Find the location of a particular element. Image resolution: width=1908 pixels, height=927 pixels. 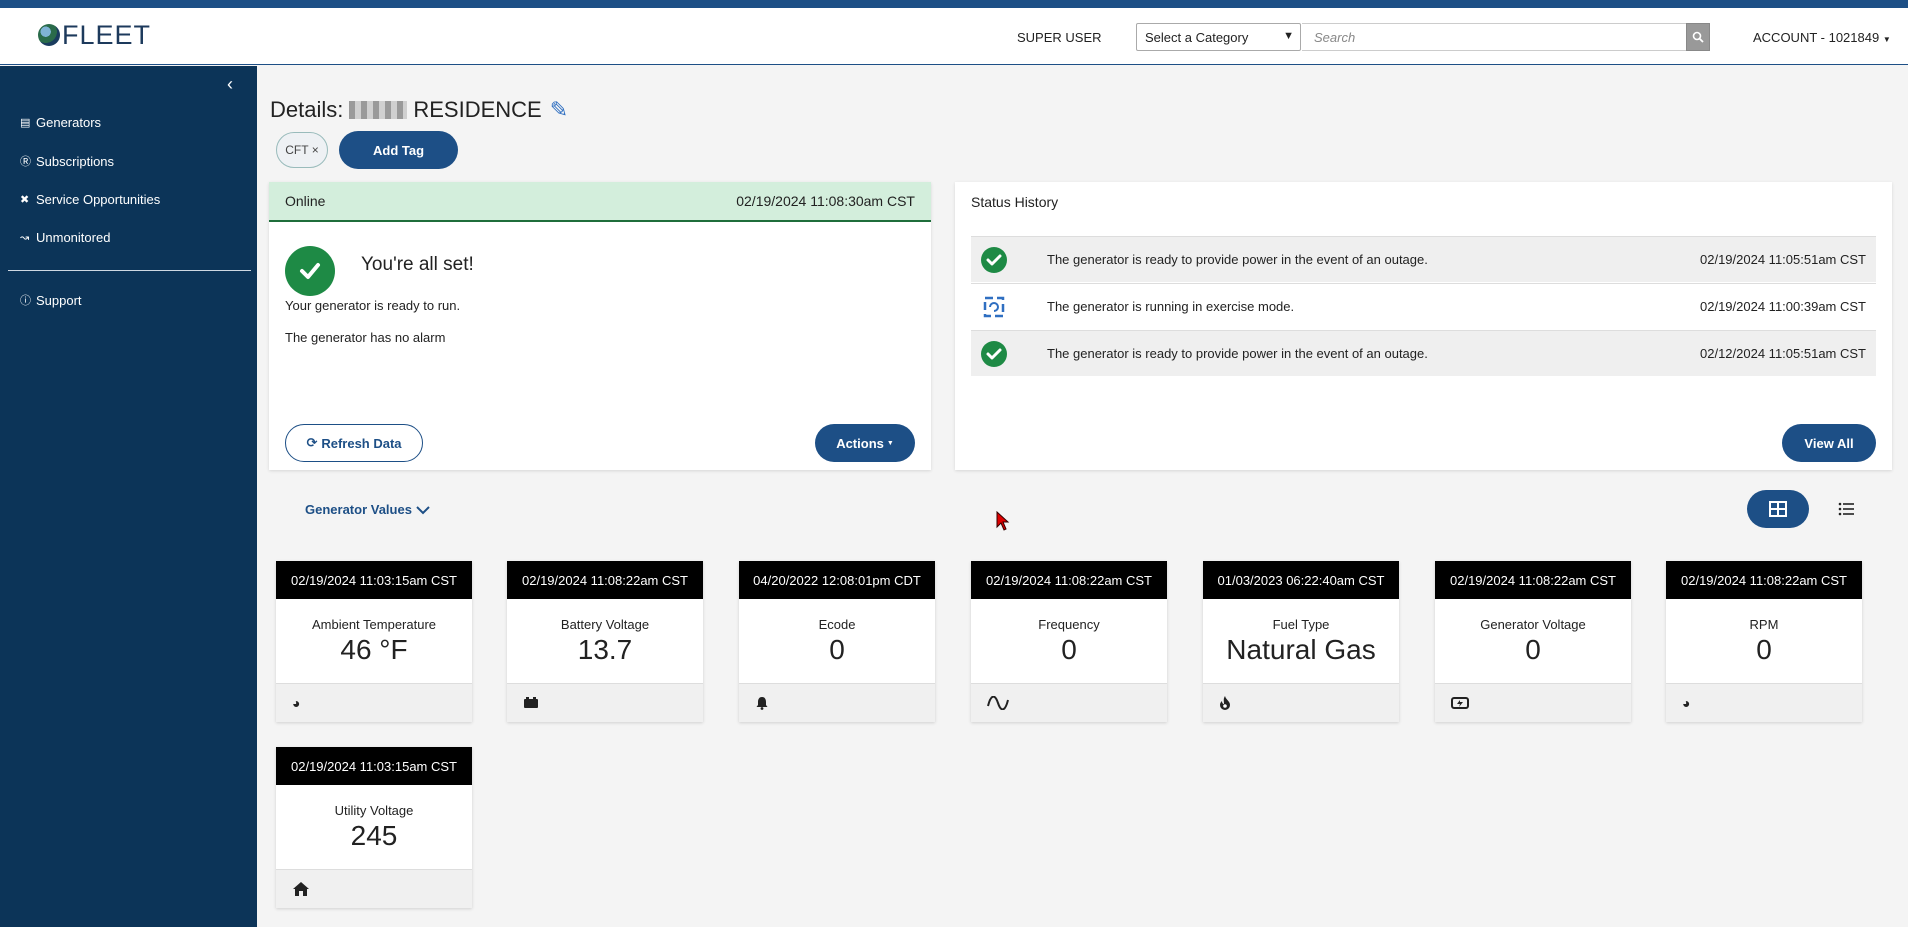

sidebar-item-label: Subscriptions is located at coordinates (75, 161).